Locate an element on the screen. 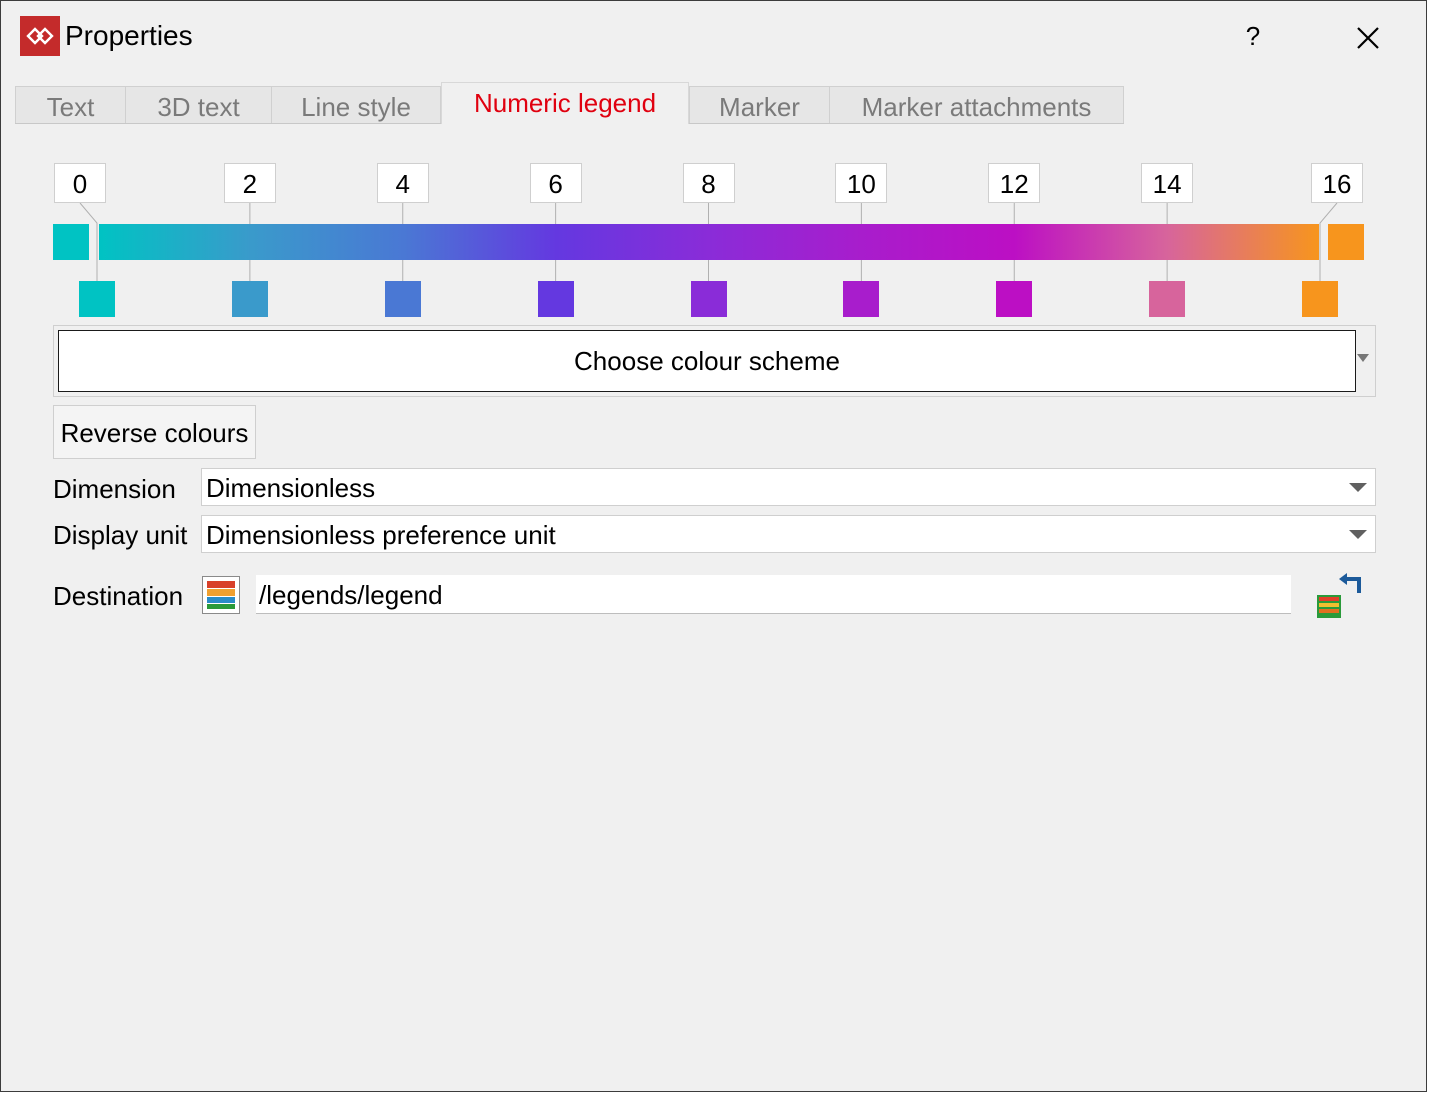  tab-text: Text is located at coordinates (70, 105).